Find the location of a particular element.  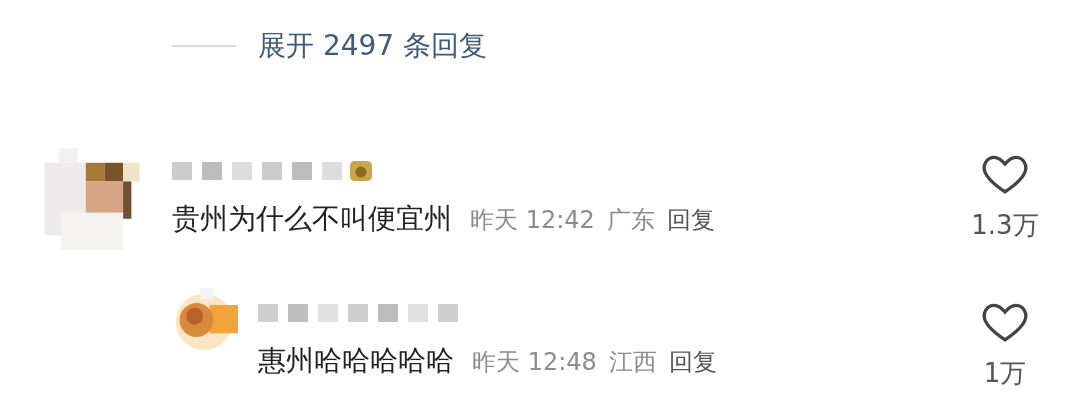

like-count: 1万 is located at coordinates (1005, 373).